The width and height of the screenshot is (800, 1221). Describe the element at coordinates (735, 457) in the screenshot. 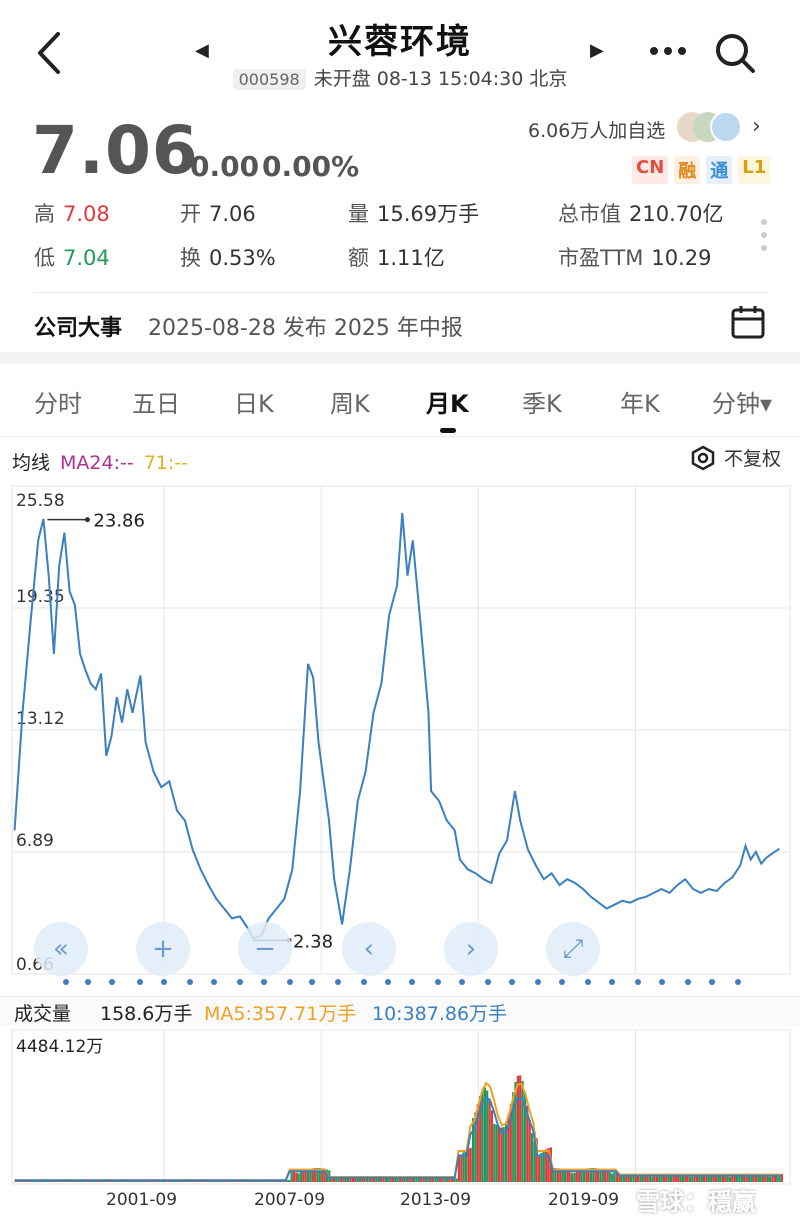

I see `adjust-toggle: 不复权` at that location.